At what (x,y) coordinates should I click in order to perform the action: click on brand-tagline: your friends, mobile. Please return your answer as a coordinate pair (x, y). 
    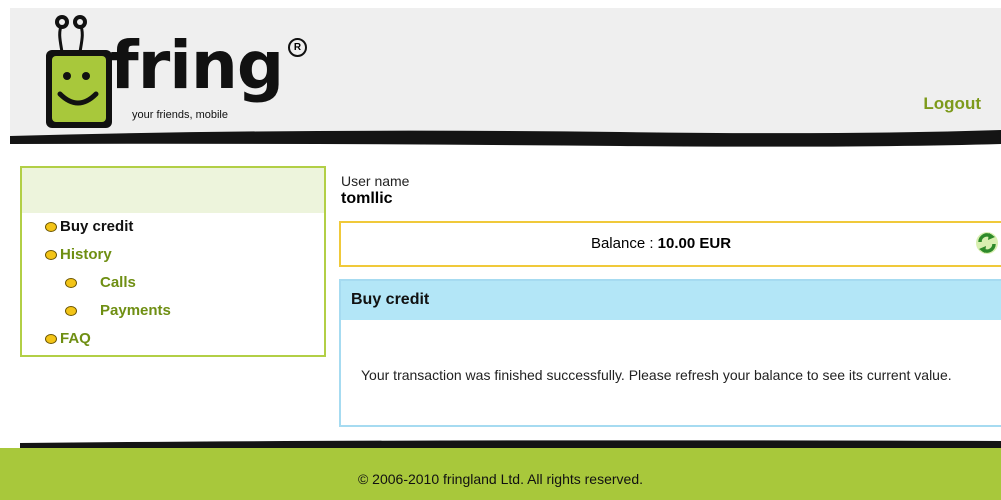
    Looking at the image, I should click on (180, 115).